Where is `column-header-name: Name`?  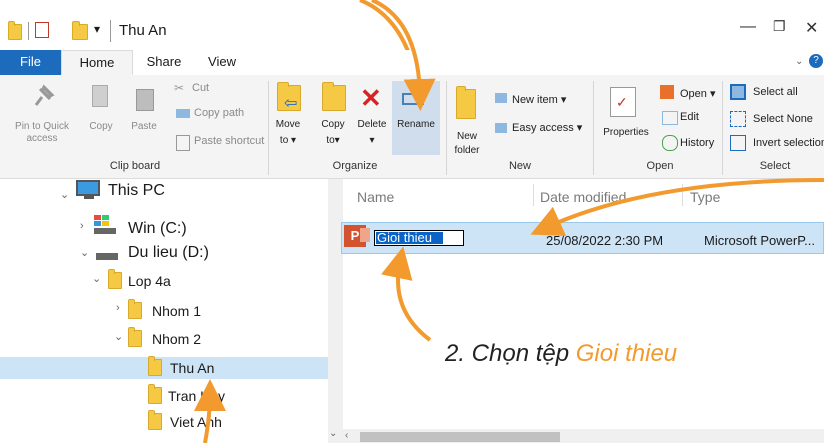 column-header-name: Name is located at coordinates (375, 197).